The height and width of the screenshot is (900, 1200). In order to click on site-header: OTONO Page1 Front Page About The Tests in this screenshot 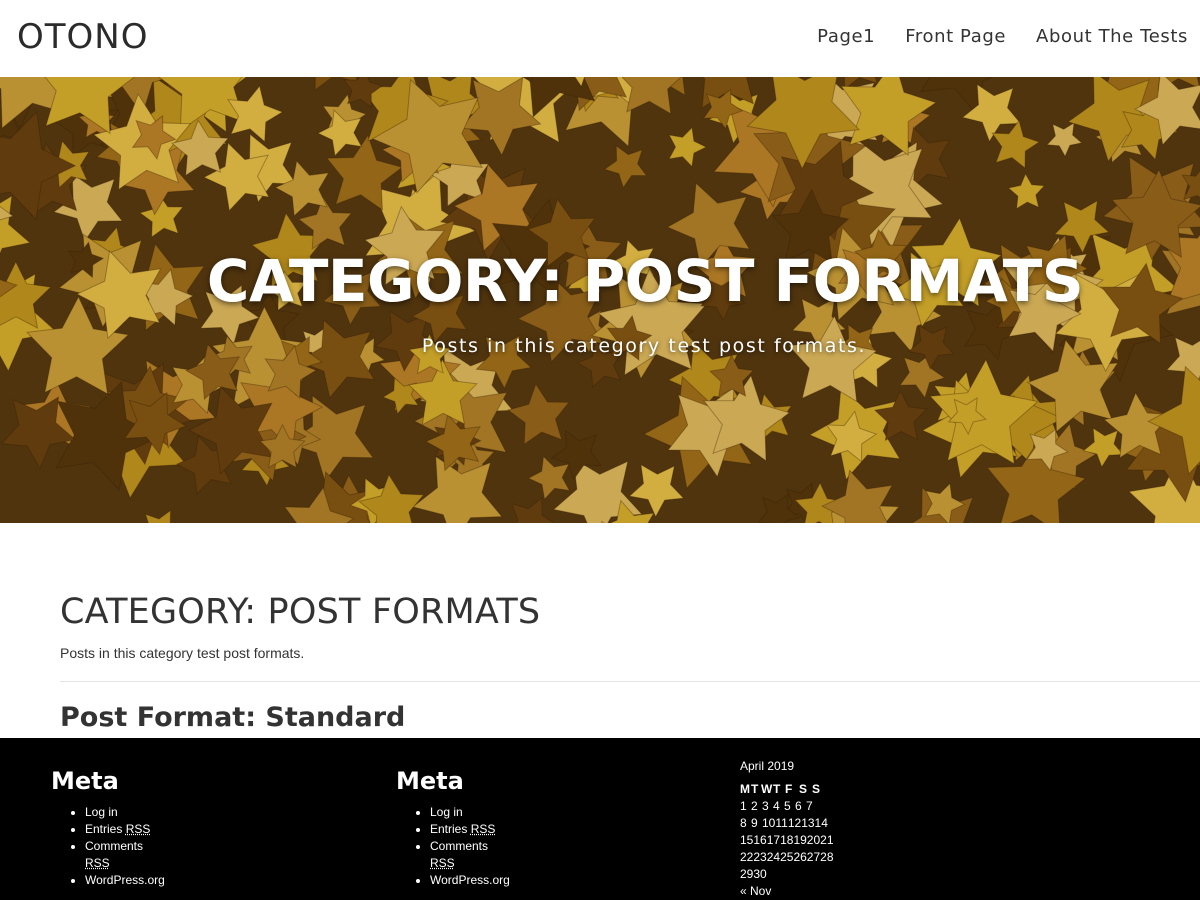, I will do `click(600, 38)`.